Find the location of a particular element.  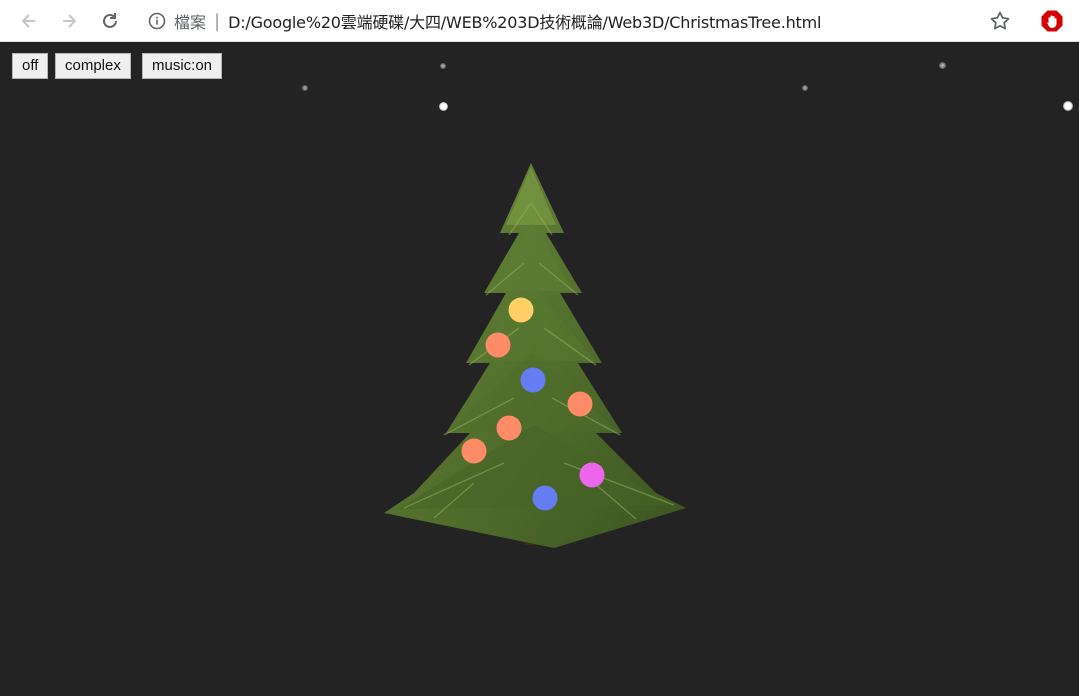

reload-icon is located at coordinates (110, 20).